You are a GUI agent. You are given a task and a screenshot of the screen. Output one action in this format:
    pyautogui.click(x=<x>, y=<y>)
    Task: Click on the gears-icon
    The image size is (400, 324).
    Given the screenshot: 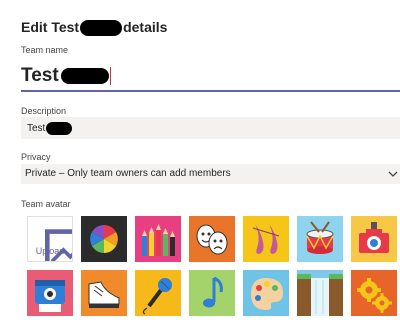 What is the action you would take?
    pyautogui.click(x=374, y=293)
    